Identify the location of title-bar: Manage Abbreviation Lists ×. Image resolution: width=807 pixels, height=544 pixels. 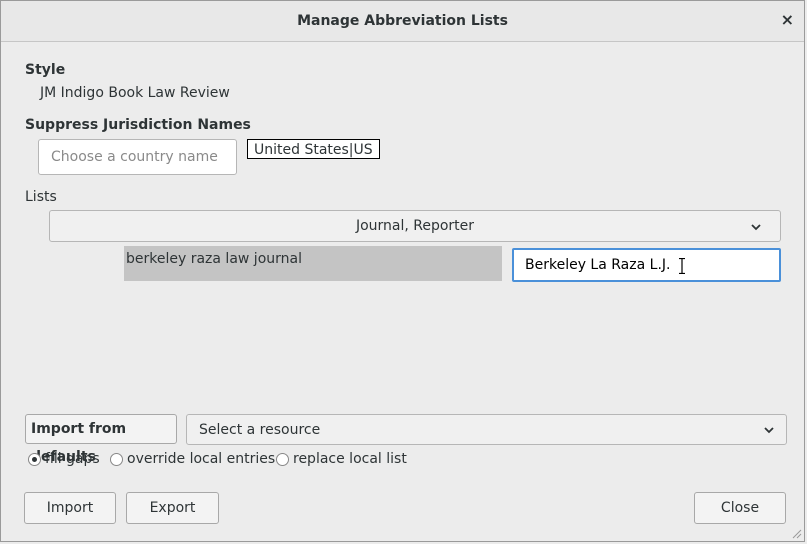
(402, 21).